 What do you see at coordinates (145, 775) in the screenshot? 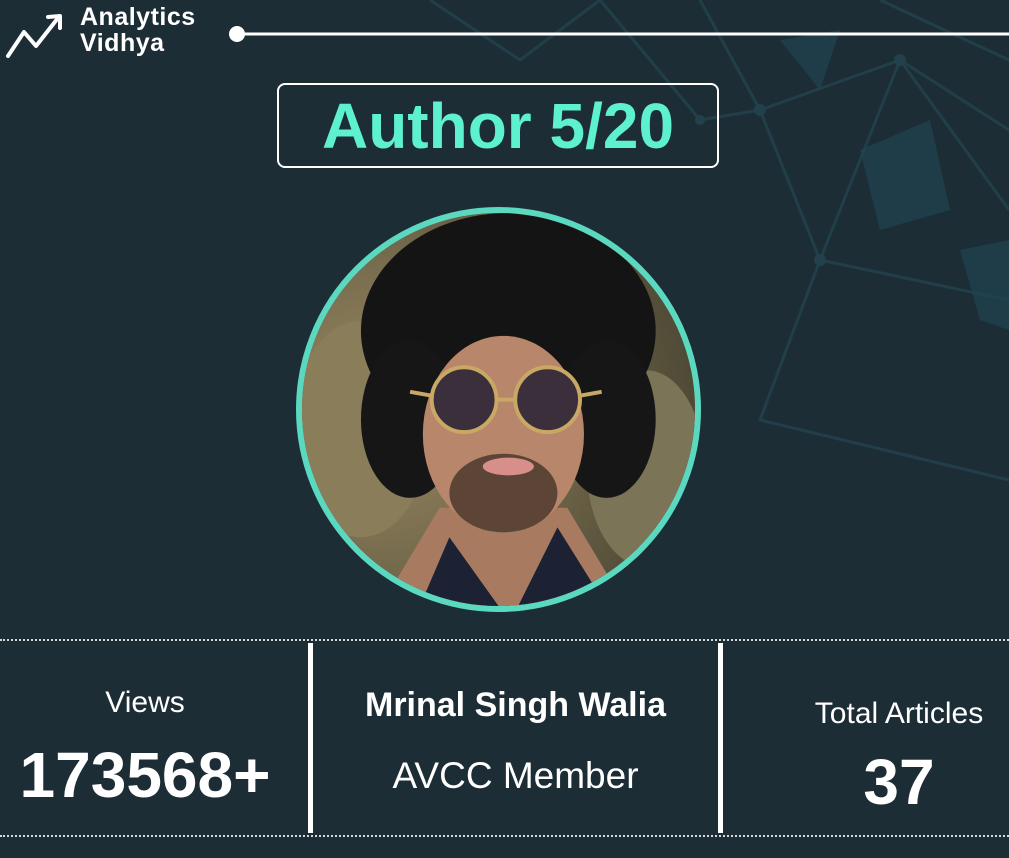
I see `views-value: 173568+` at bounding box center [145, 775].